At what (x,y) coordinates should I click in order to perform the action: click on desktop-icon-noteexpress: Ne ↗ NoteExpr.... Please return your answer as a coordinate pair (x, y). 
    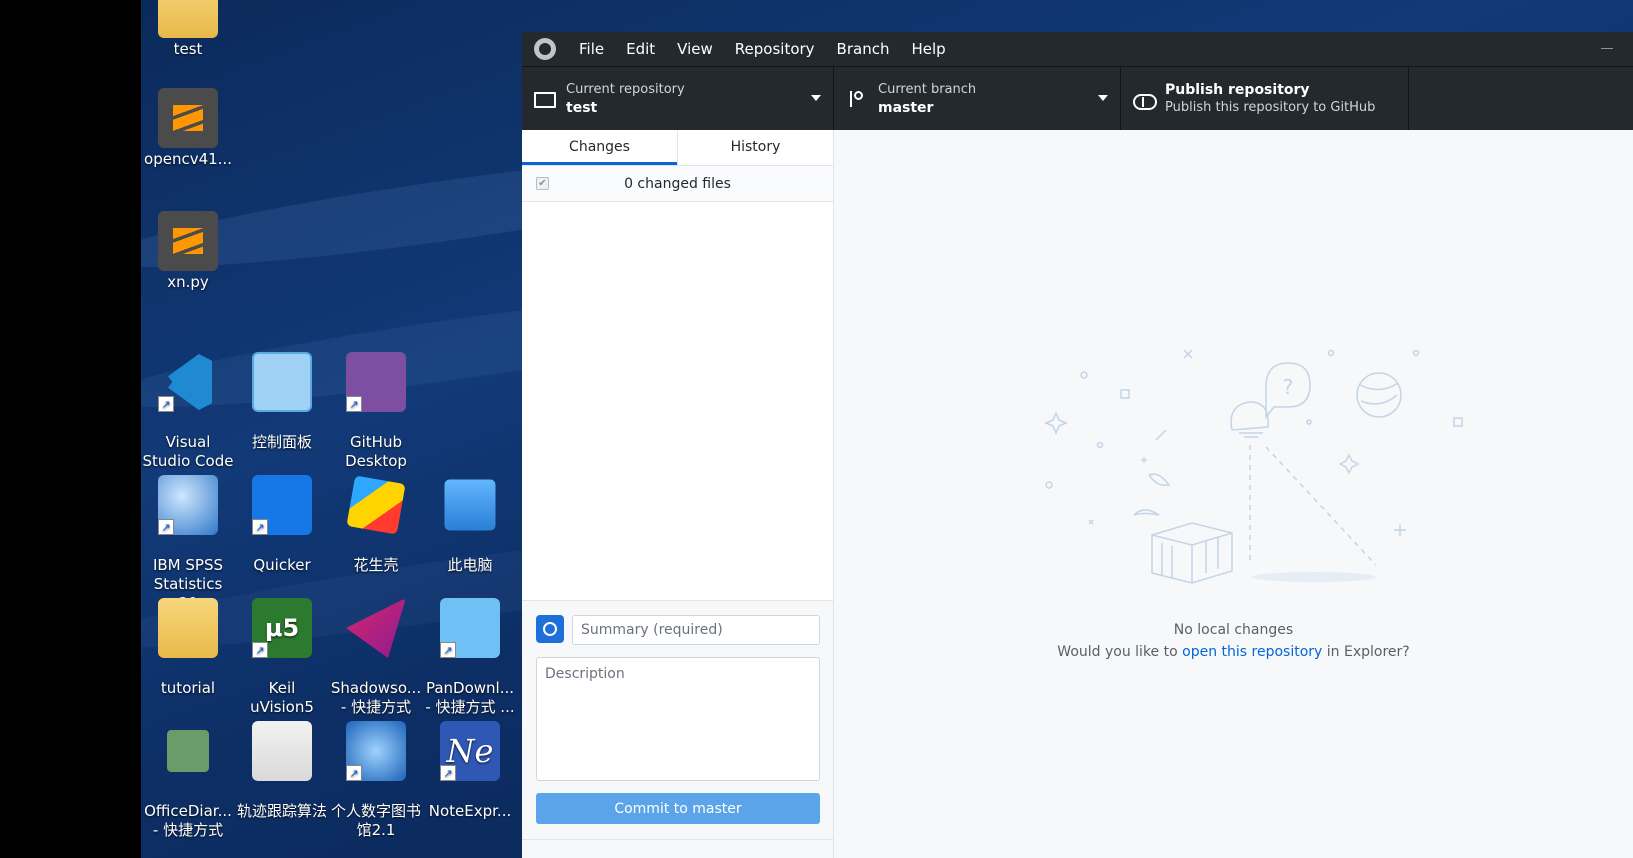
    Looking at the image, I should click on (470, 771).